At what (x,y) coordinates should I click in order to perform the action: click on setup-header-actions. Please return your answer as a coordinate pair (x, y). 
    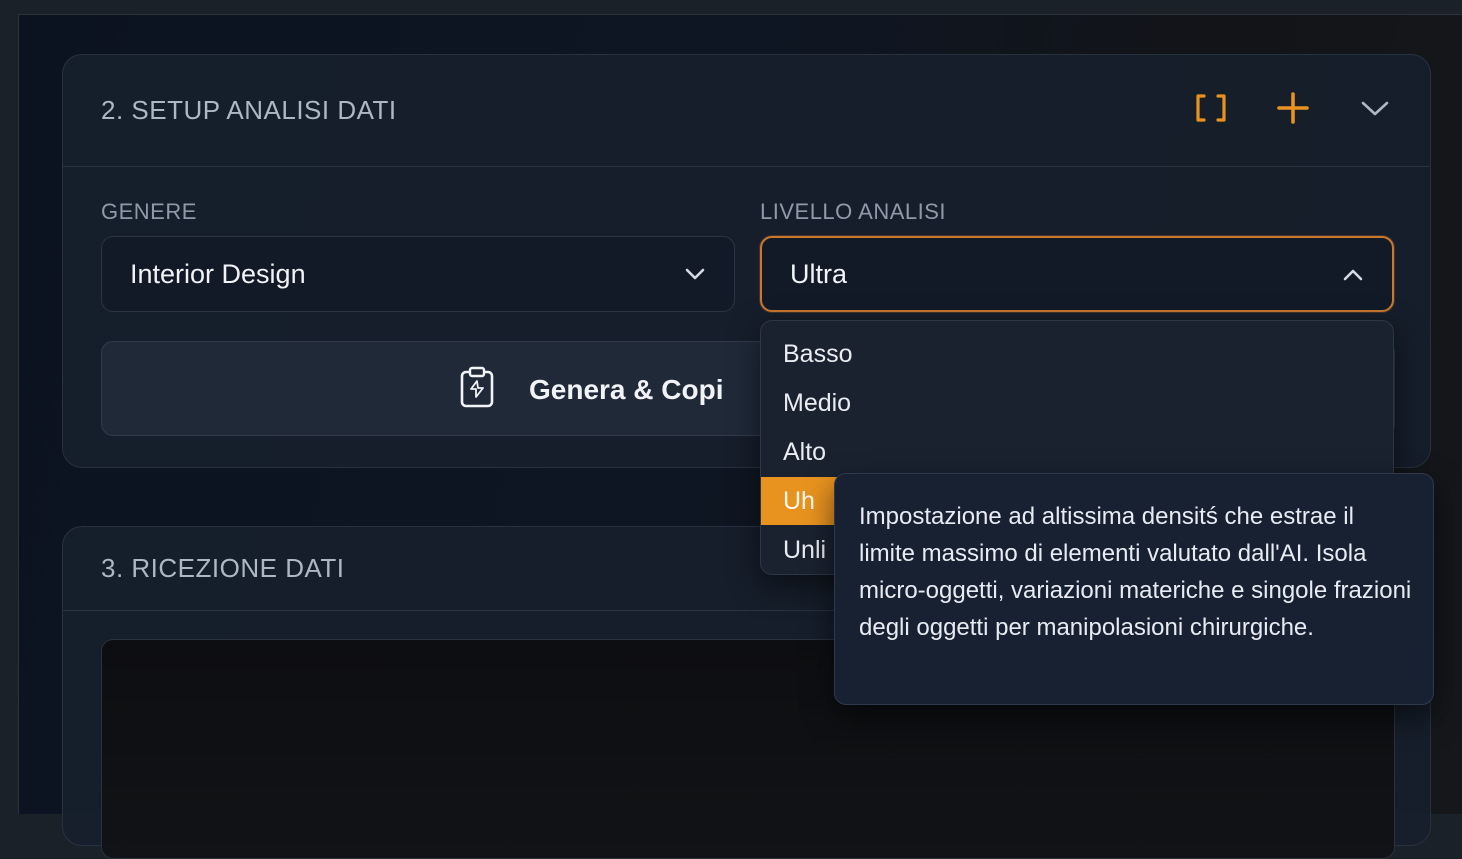
    Looking at the image, I should click on (1293, 108).